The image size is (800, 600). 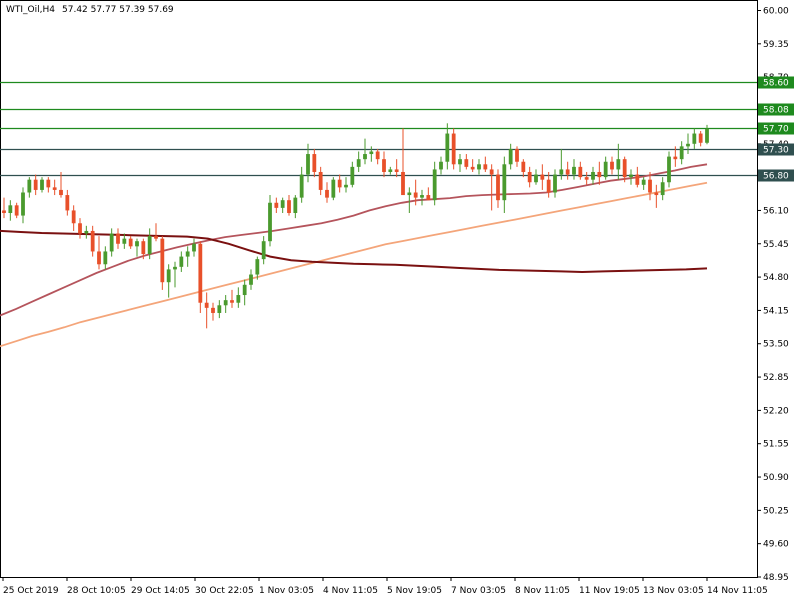 I want to click on level-labels: 58.60 58.08 57.70 57.30 56.80, so click(x=776, y=129).